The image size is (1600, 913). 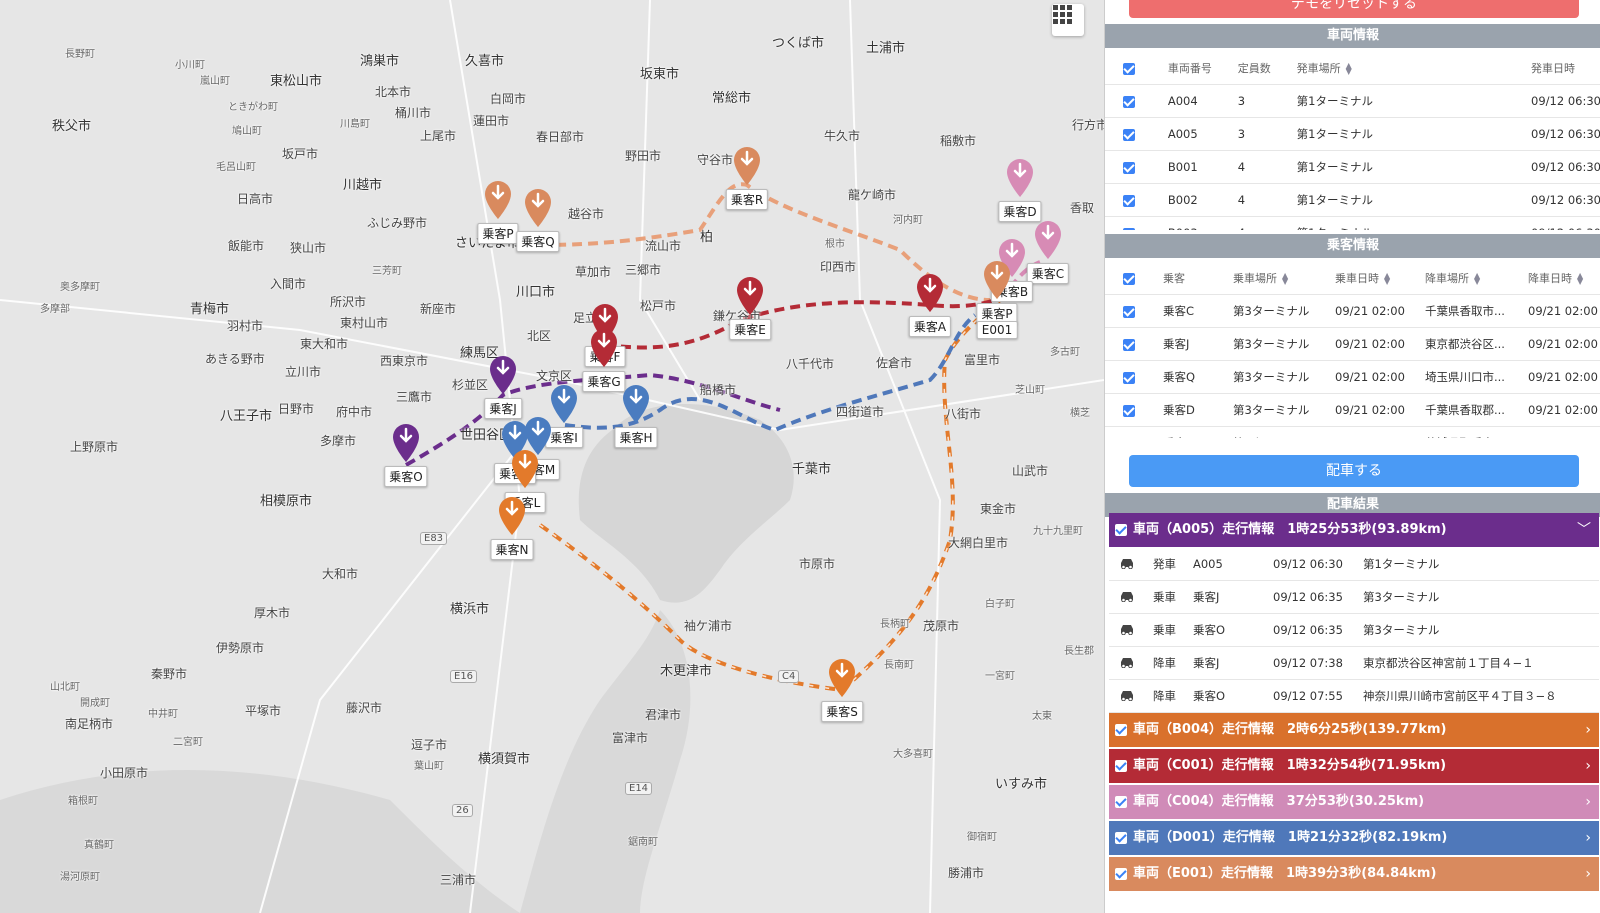 I want to click on step-type: 降車, so click(x=1173, y=663).